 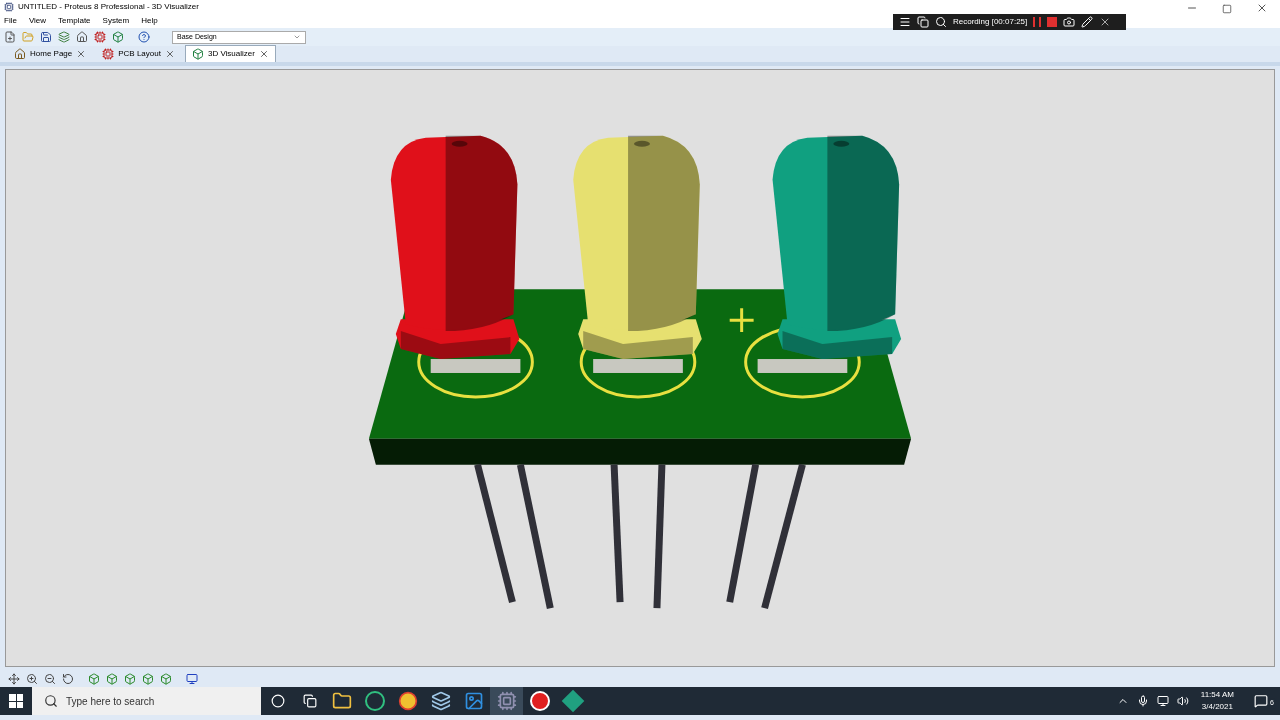 What do you see at coordinates (1182, 701) in the screenshot?
I see `speaker-icon` at bounding box center [1182, 701].